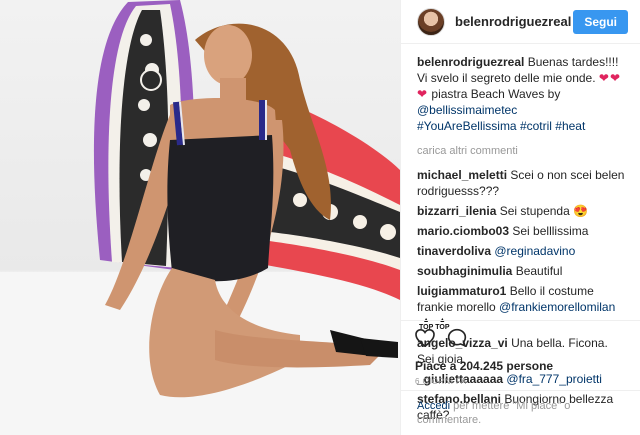 The image size is (640, 435). Describe the element at coordinates (544, 211) in the screenshot. I see `comment-text: Sei stupenda 😍` at that location.